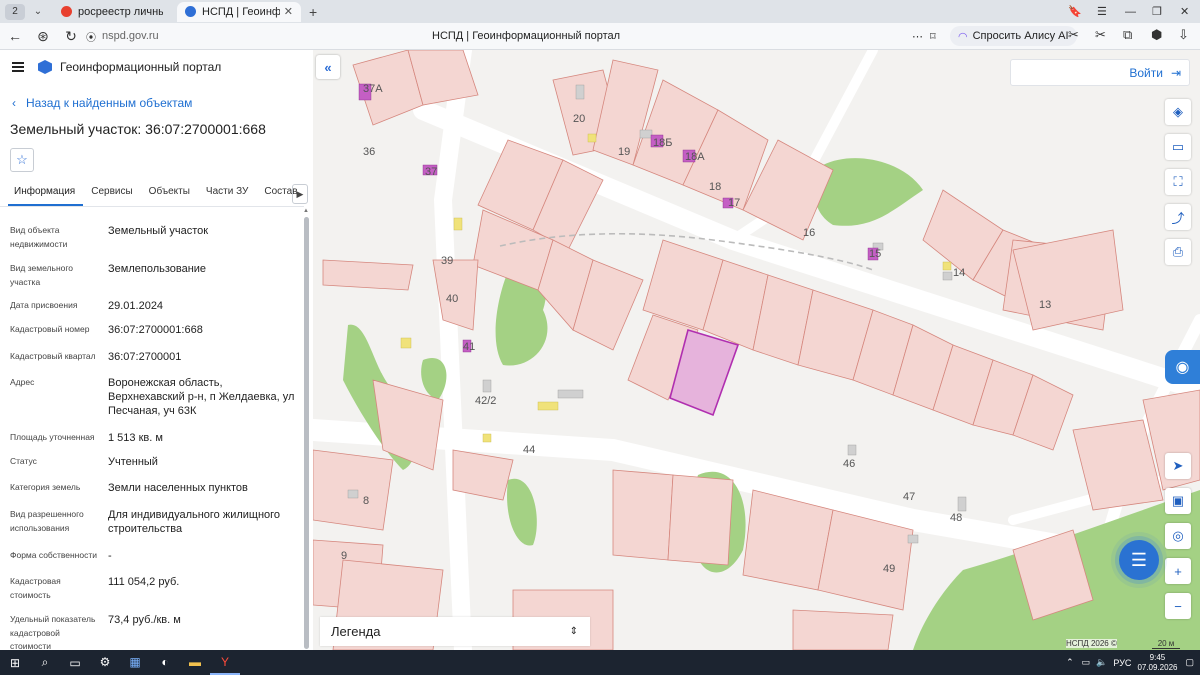  Describe the element at coordinates (1178, 606) in the screenshot. I see `zoom-out-button: −` at that location.